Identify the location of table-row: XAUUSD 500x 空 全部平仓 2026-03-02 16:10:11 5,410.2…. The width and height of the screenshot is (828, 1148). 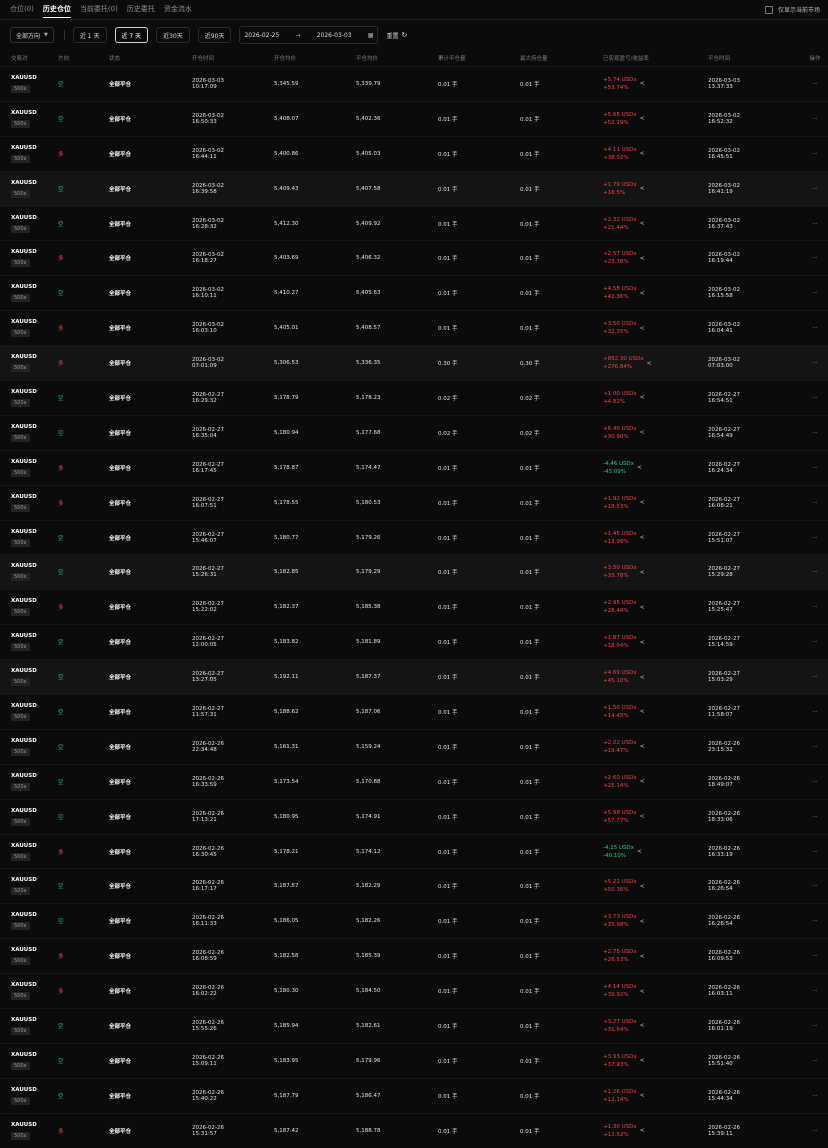
(414, 293).